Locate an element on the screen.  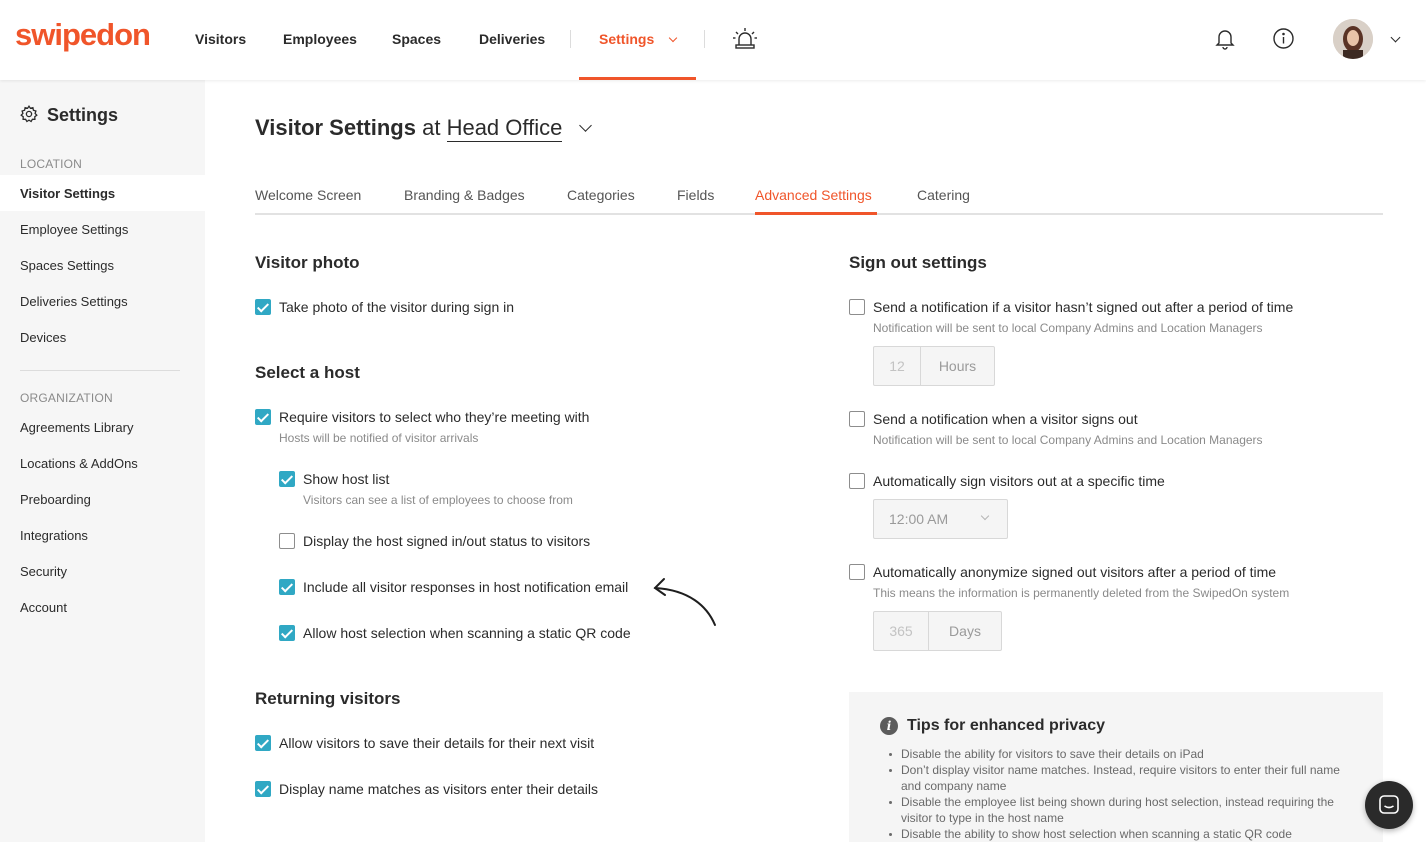
info-icon is located at coordinates (1283, 41).